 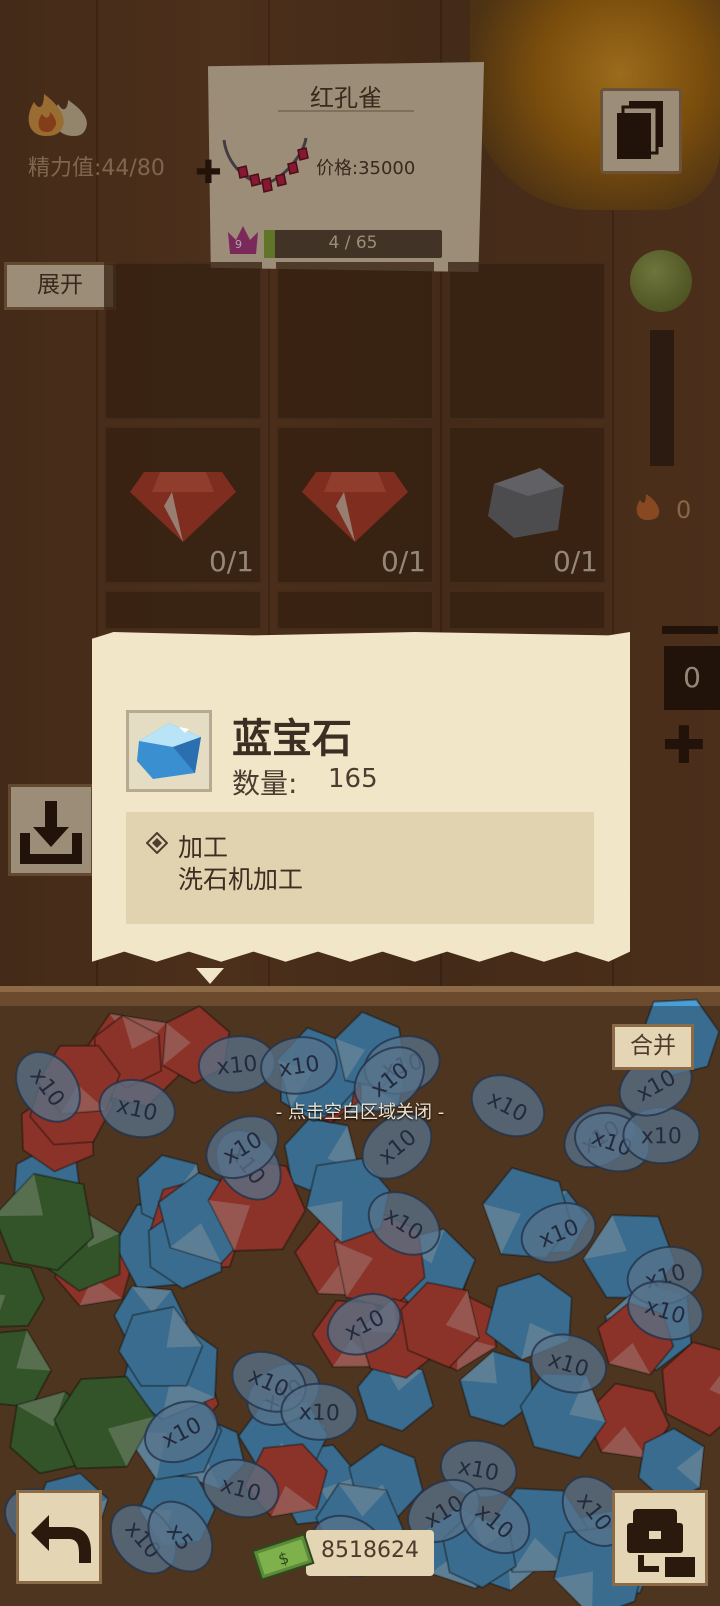 What do you see at coordinates (353, 779) in the screenshot?
I see `quantity-value-text: 165` at bounding box center [353, 779].